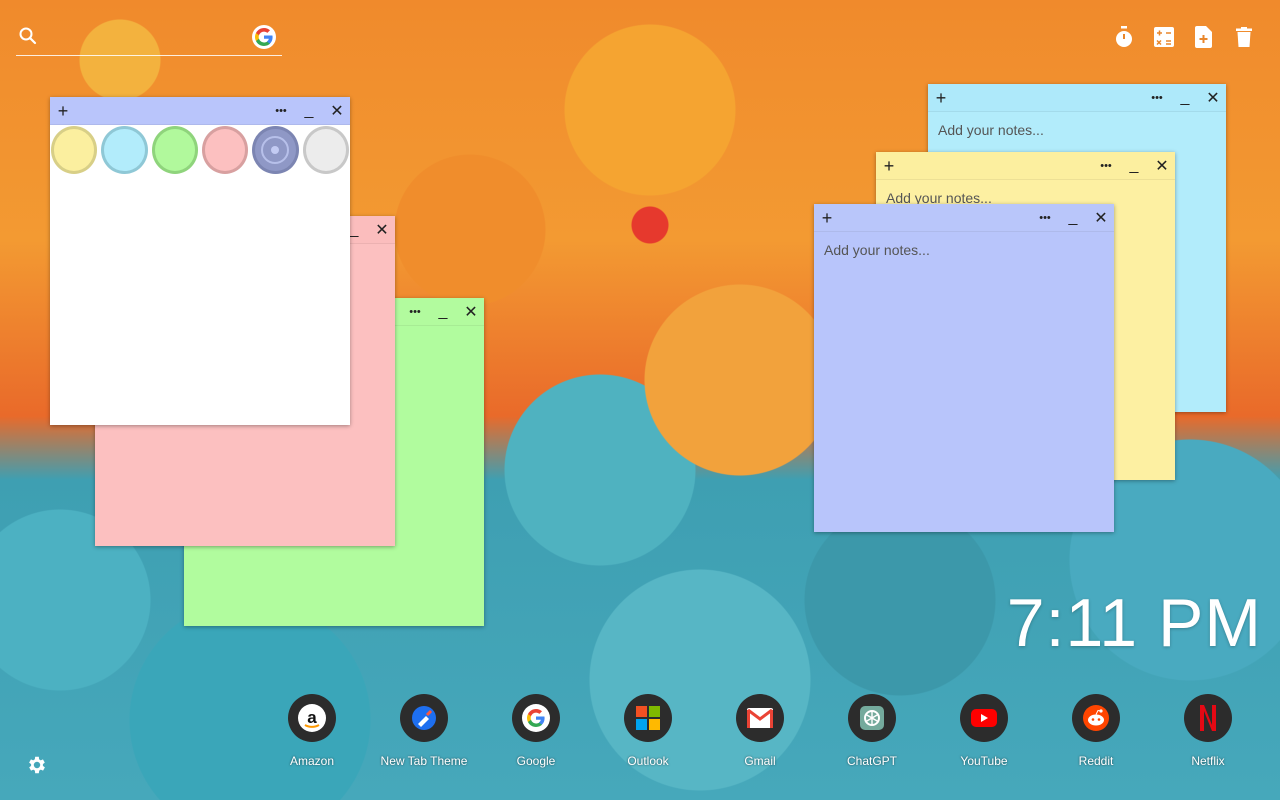  I want to click on shortcut-label: New Tab Theme, so click(424, 761).